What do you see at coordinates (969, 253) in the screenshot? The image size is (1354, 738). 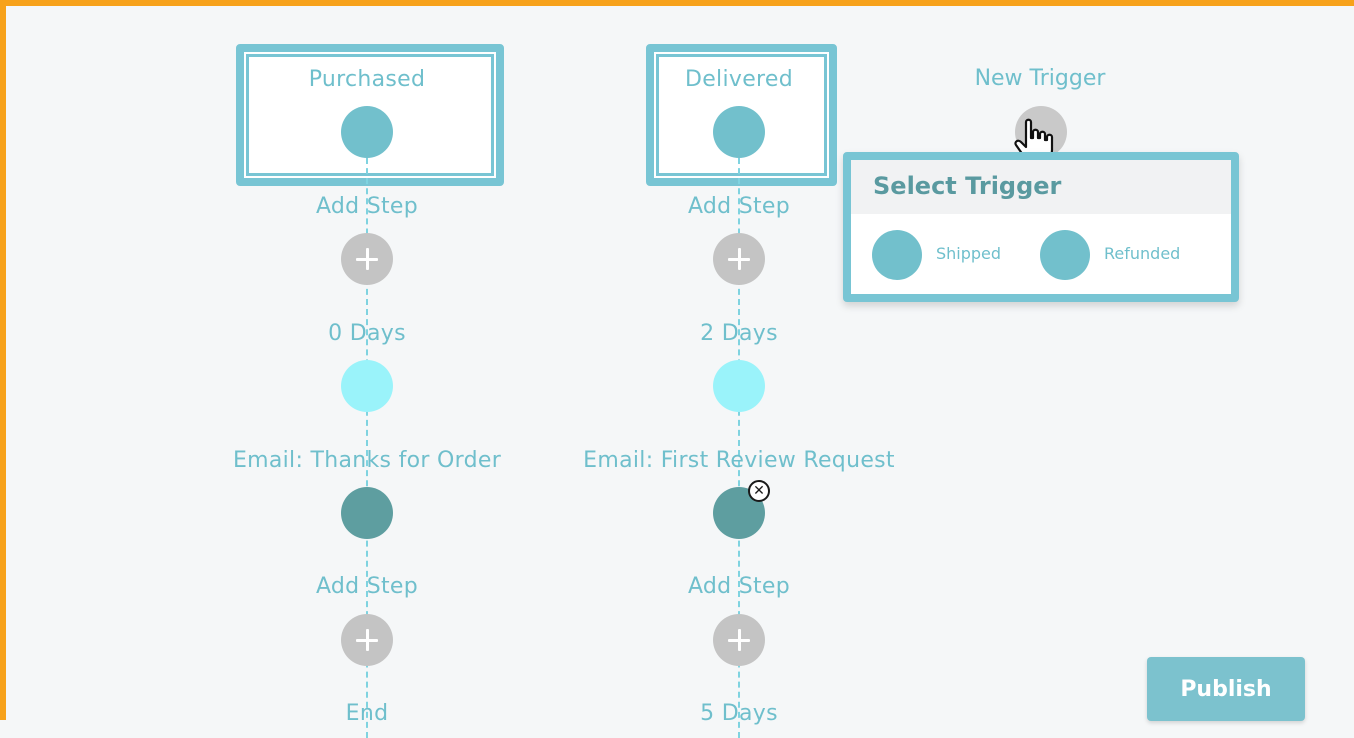 I see `trigger-option-label: Shipped` at bounding box center [969, 253].